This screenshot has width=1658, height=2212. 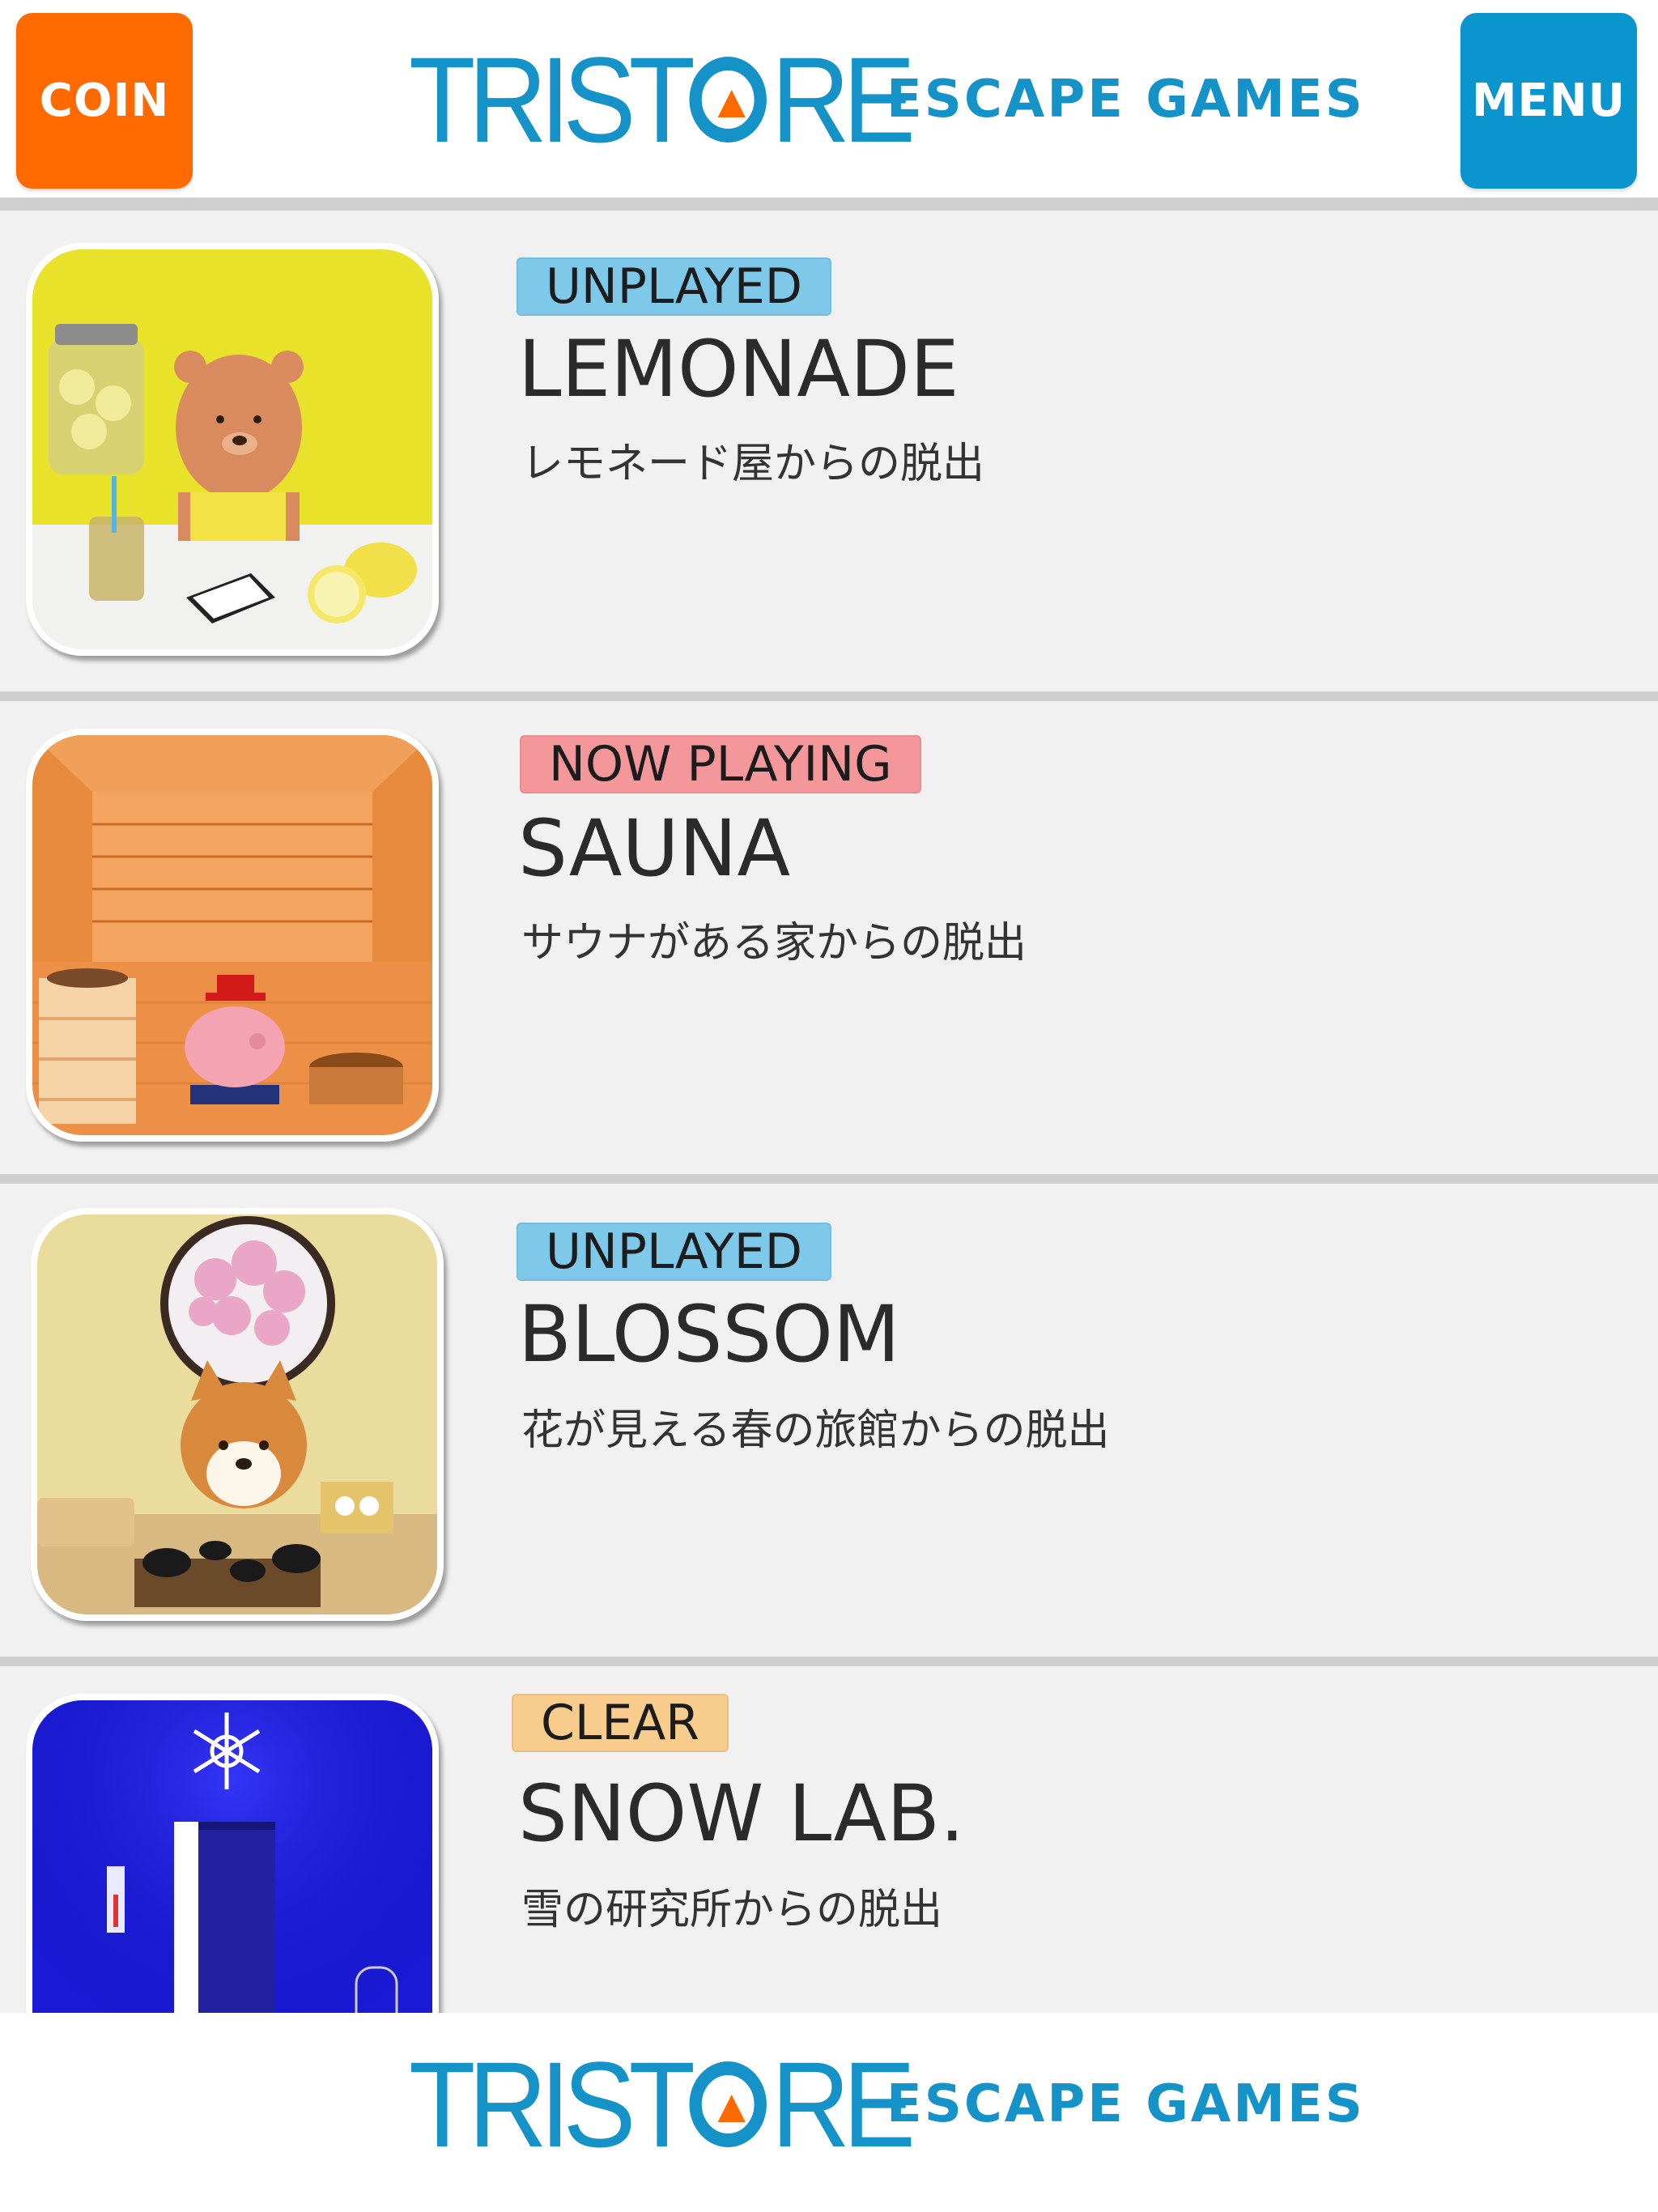 What do you see at coordinates (709, 1335) in the screenshot?
I see `game-title: BLOSSOM` at bounding box center [709, 1335].